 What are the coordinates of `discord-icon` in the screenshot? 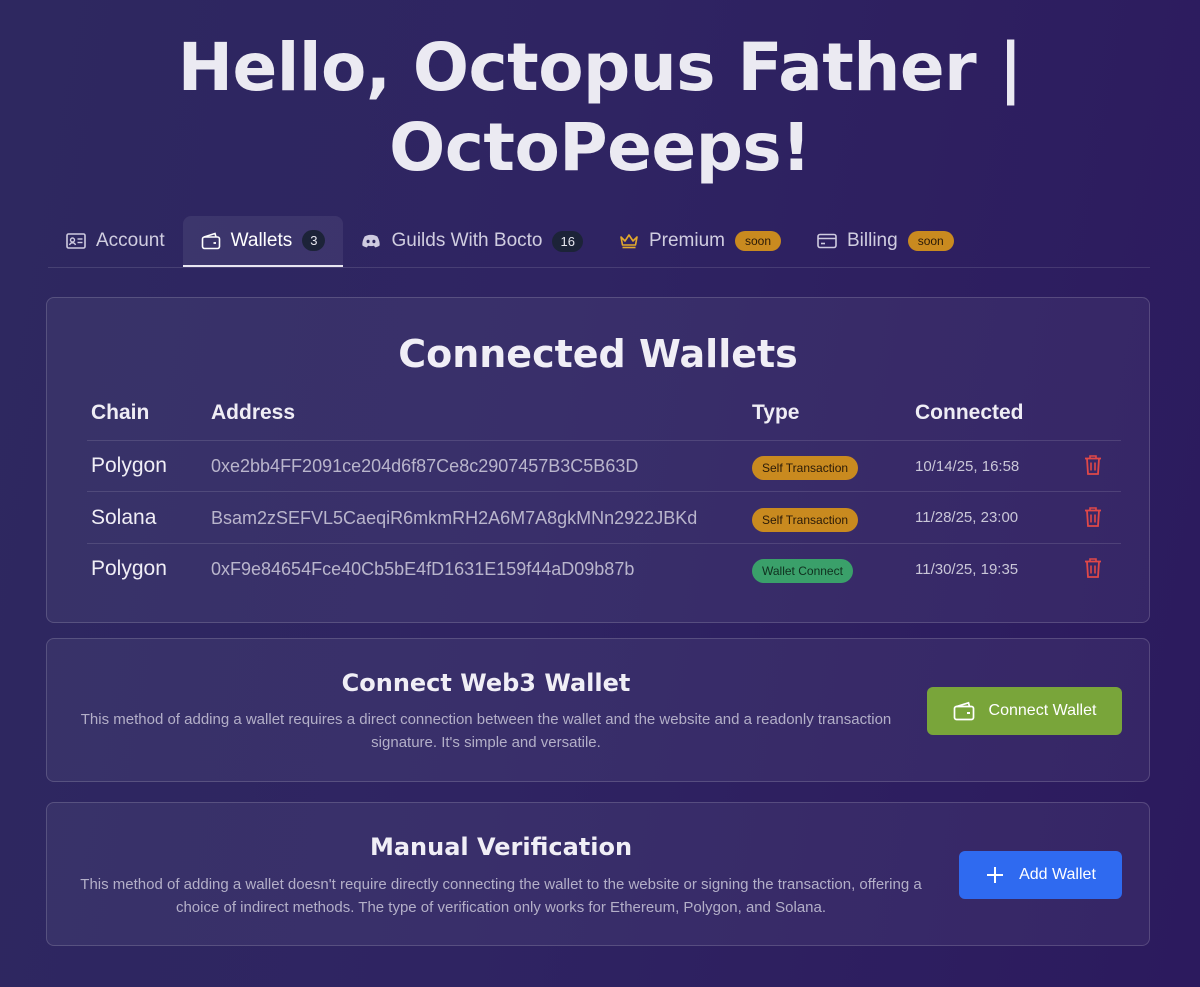 It's located at (371, 241).